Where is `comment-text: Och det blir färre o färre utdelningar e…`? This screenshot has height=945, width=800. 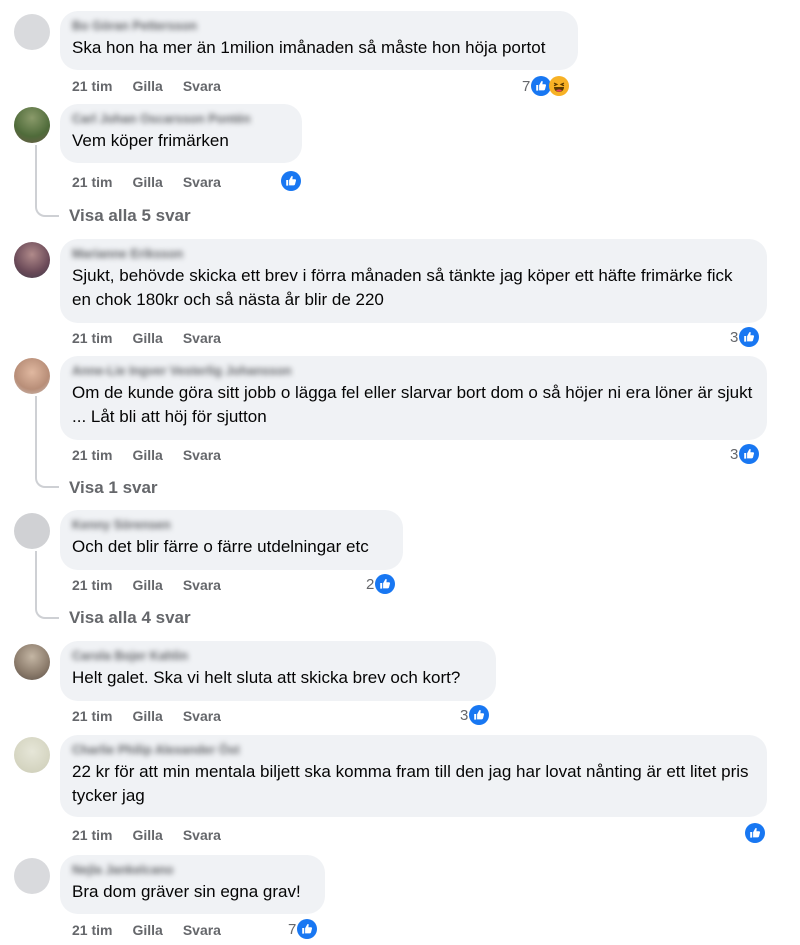
comment-text: Och det blir färre o färre utdelningar e… is located at coordinates (220, 546).